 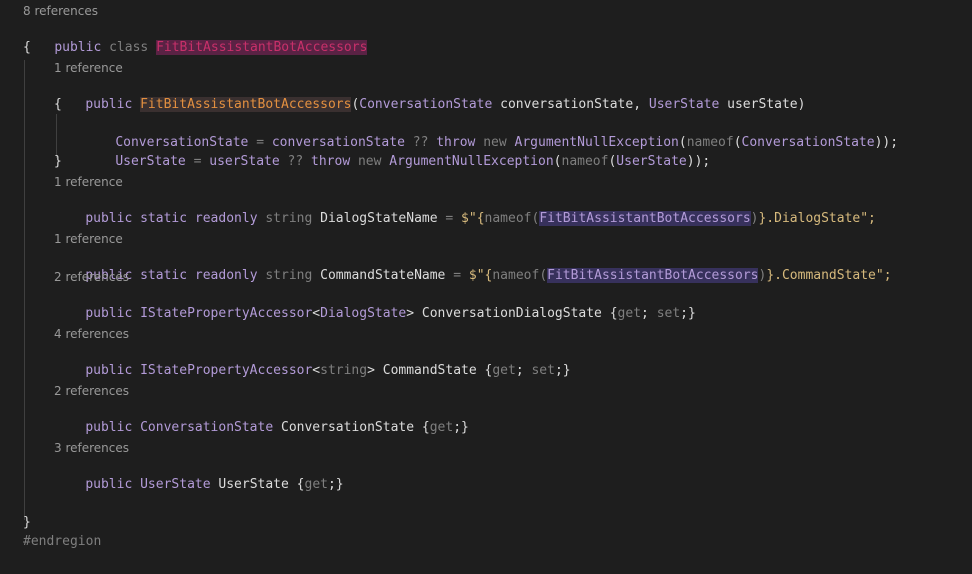 I want to click on code-line-class-declaration: public class FitBitAssistantBotAccessors, so click(x=195, y=37).